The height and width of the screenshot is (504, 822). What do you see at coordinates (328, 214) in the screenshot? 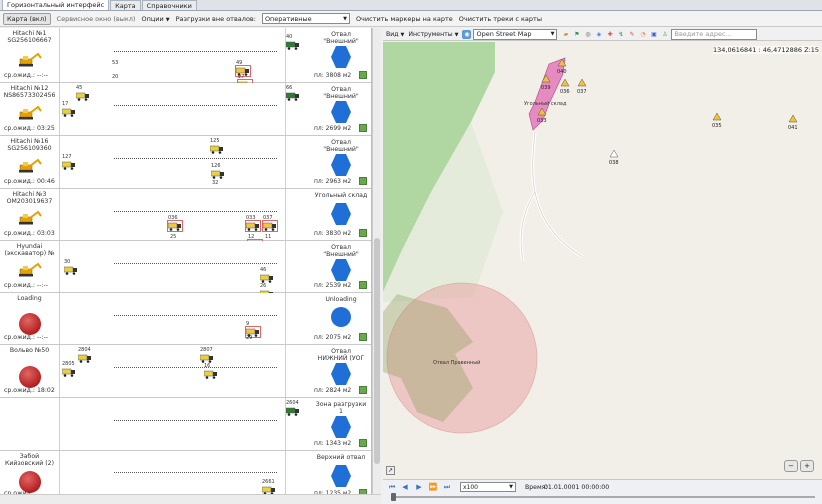
I see `dump-cell: Угольный склад пл: 3830 м2` at bounding box center [328, 214].